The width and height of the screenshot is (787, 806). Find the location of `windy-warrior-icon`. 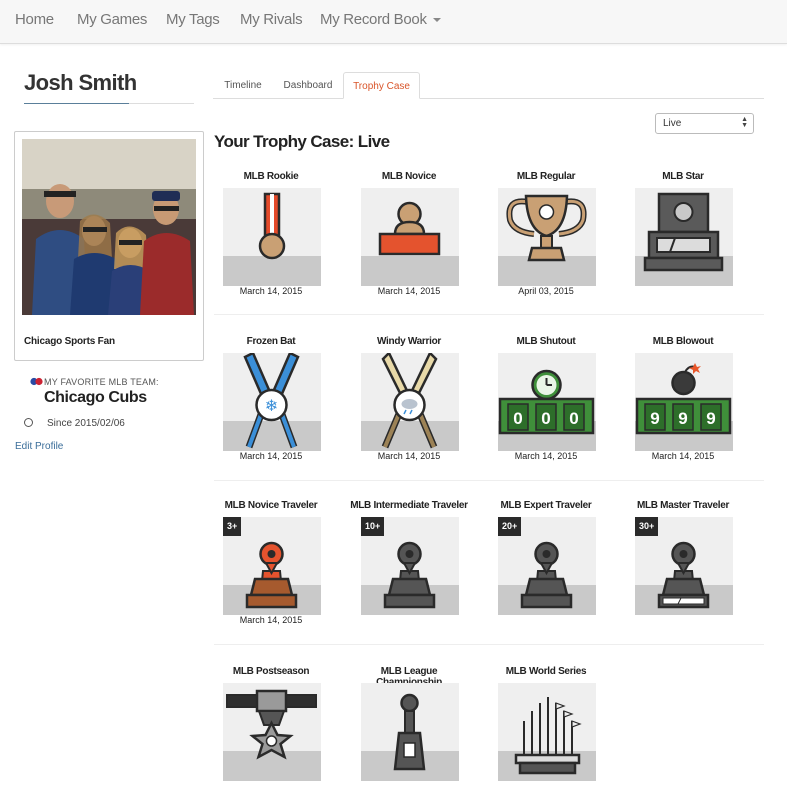

windy-warrior-icon is located at coordinates (409, 401).